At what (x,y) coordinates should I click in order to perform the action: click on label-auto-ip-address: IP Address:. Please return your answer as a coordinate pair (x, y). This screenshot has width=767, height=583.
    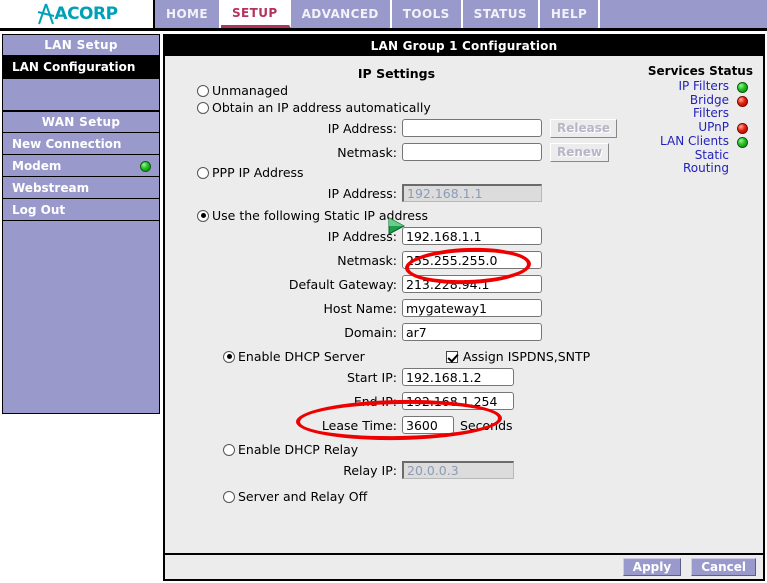
    Looking at the image, I should click on (362, 128).